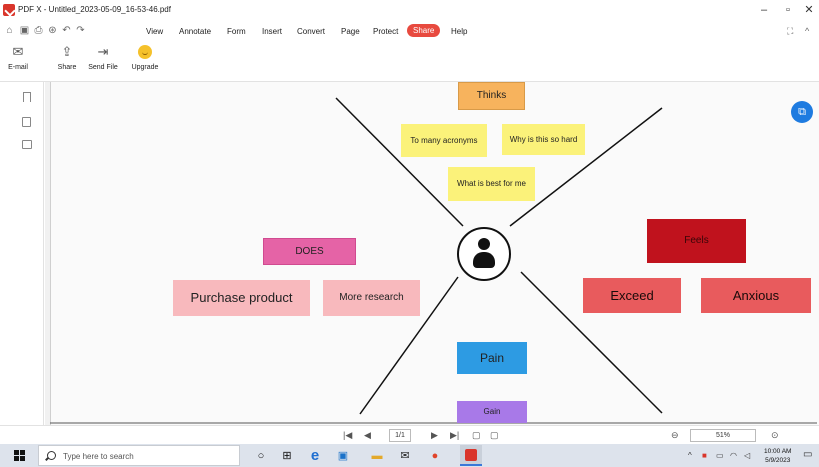 Image resolution: width=819 pixels, height=467 pixels. I want to click on taskbar-search-placeholder: Type here to search, so click(98, 456).